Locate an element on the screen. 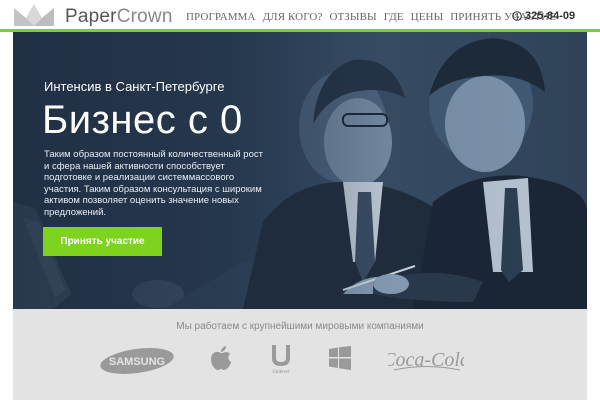  brand-logo: PaperCrown is located at coordinates (119, 17).